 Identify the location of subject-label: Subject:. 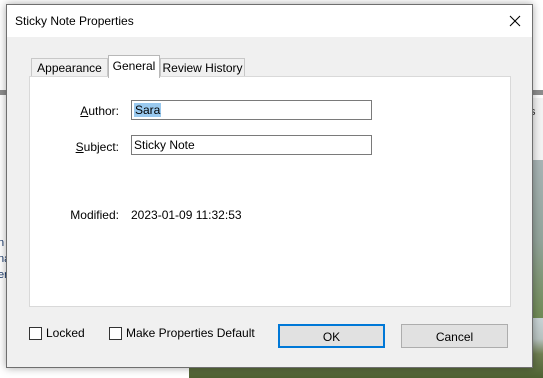
(93, 147).